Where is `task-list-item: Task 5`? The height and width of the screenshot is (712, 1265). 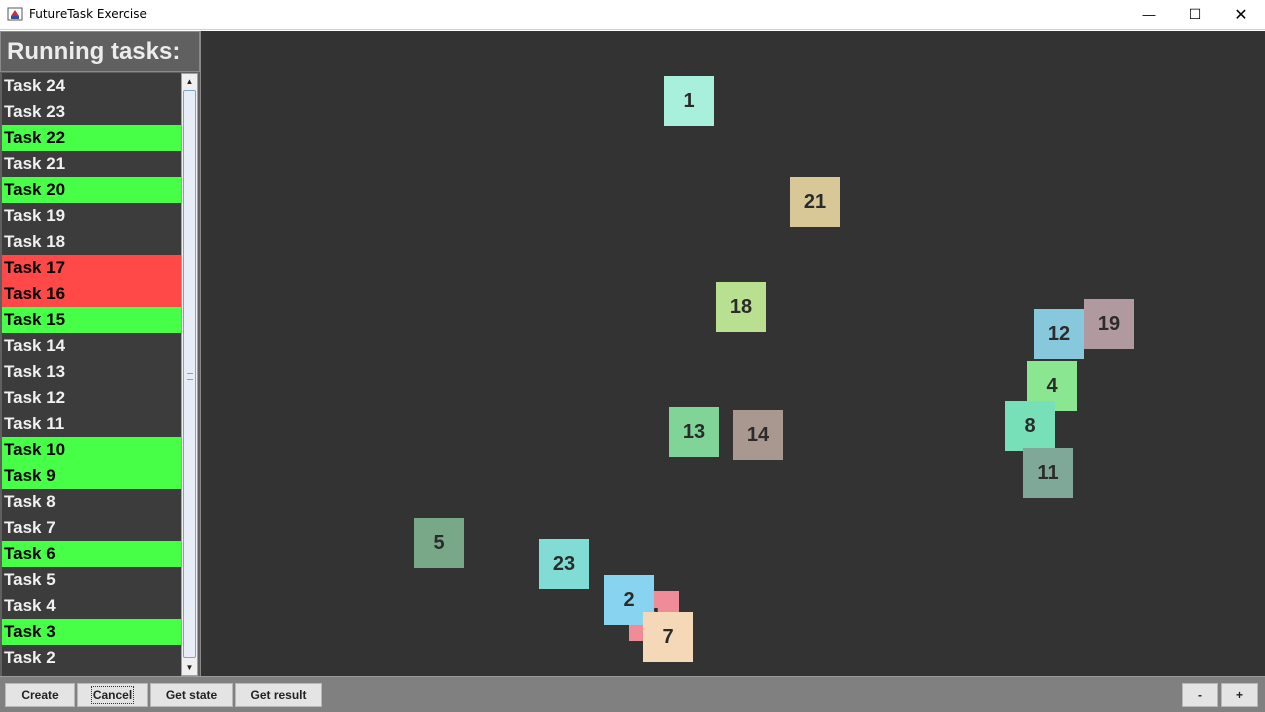 task-list-item: Task 5 is located at coordinates (92, 580).